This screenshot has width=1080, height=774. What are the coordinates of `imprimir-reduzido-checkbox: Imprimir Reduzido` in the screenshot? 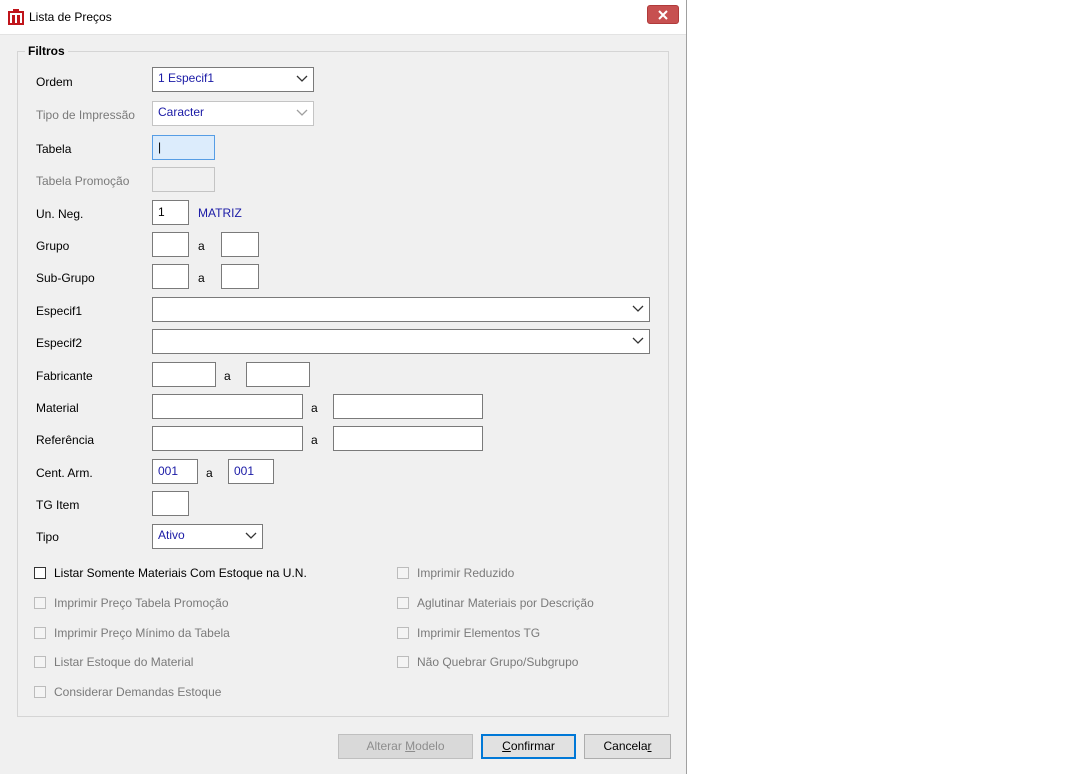 It's located at (455, 573).